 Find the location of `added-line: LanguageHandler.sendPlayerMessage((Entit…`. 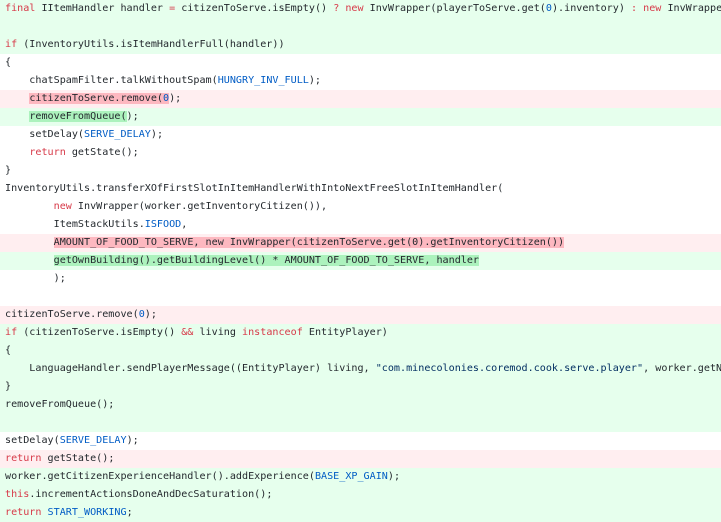

added-line: LanguageHandler.sendPlayerMessage((Entit… is located at coordinates (360, 369).